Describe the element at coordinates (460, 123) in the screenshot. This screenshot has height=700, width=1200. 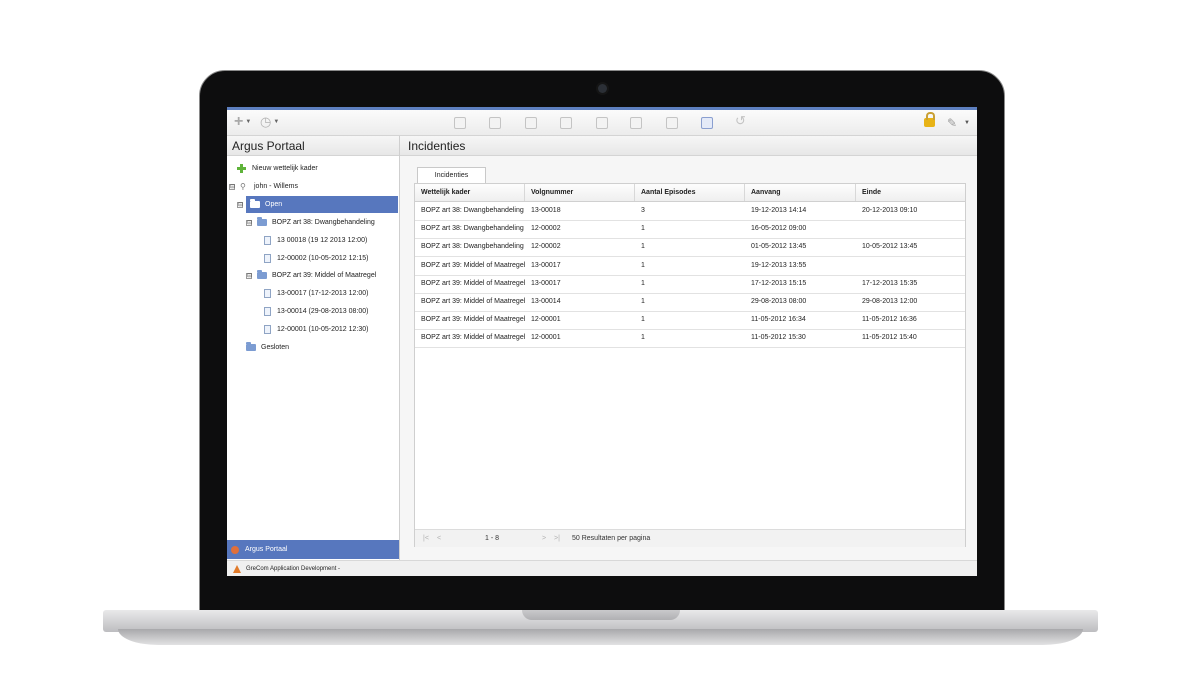
I see `home-icon` at that location.